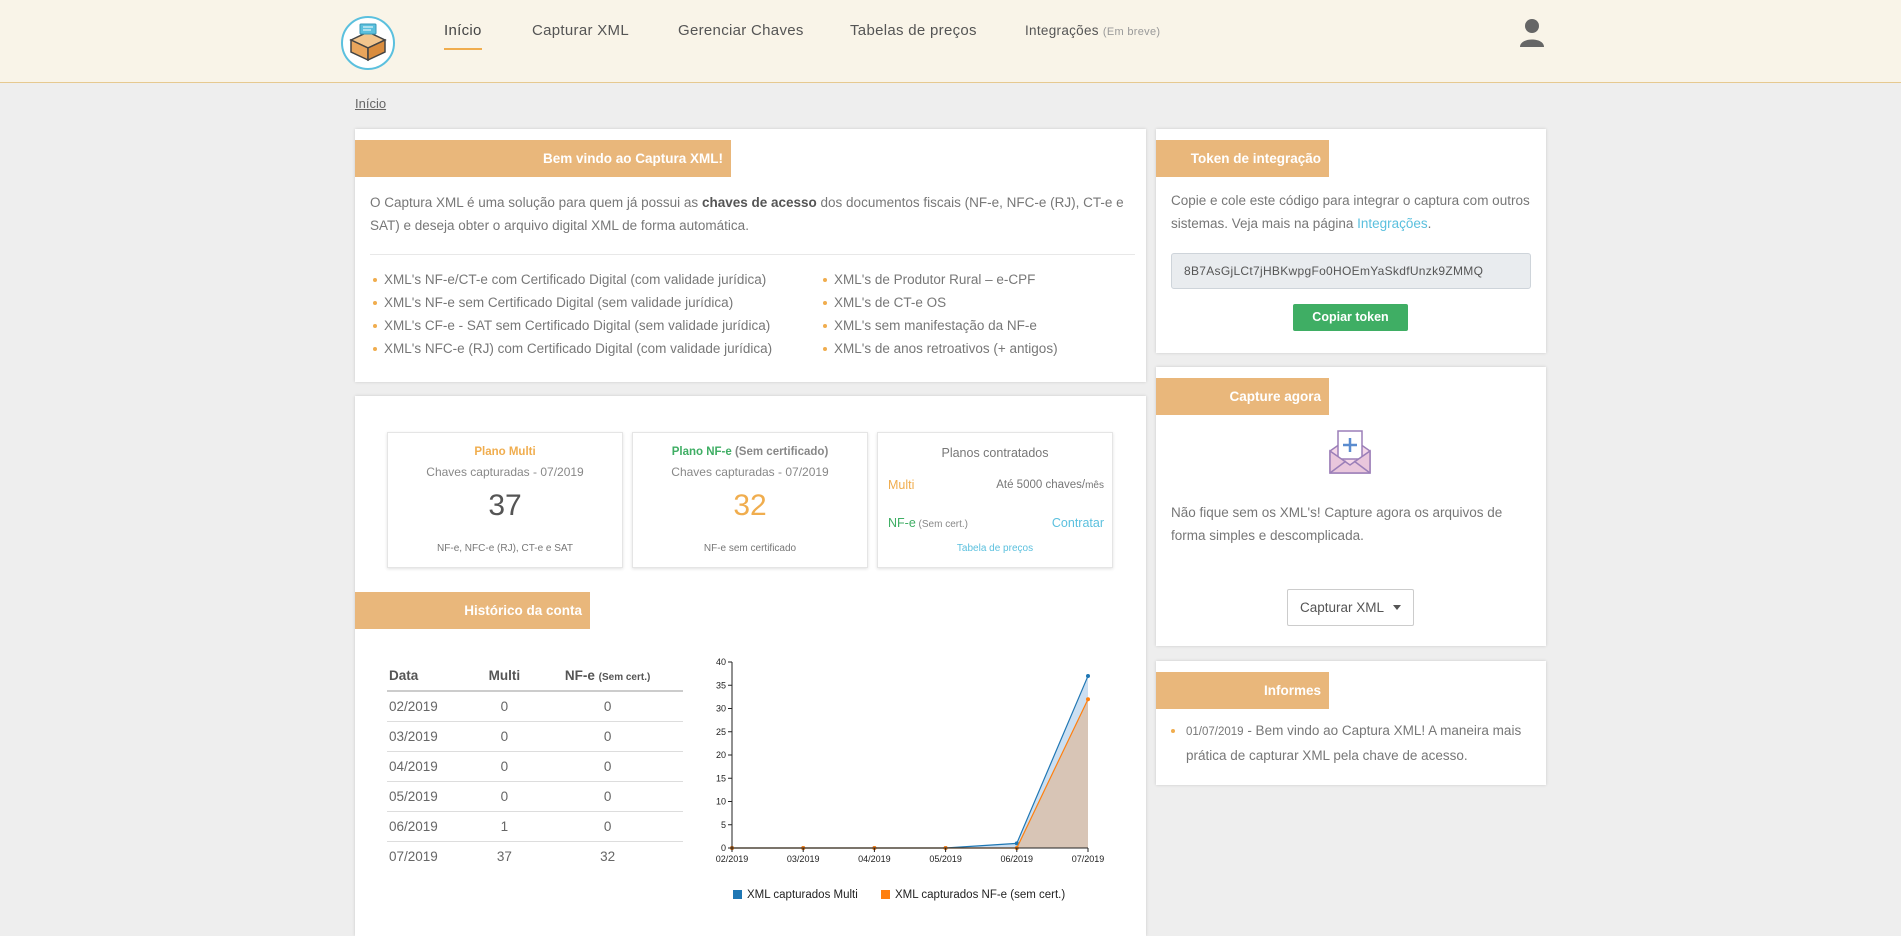  I want to click on table-row: 06/2019 1 0, so click(535, 825).